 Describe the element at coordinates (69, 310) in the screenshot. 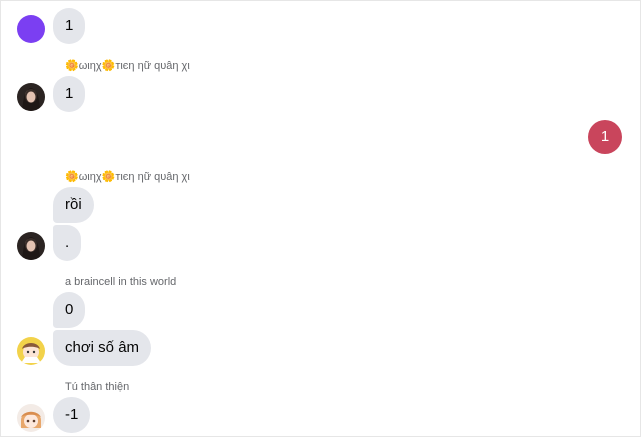

I see `message-bubble: 0` at that location.